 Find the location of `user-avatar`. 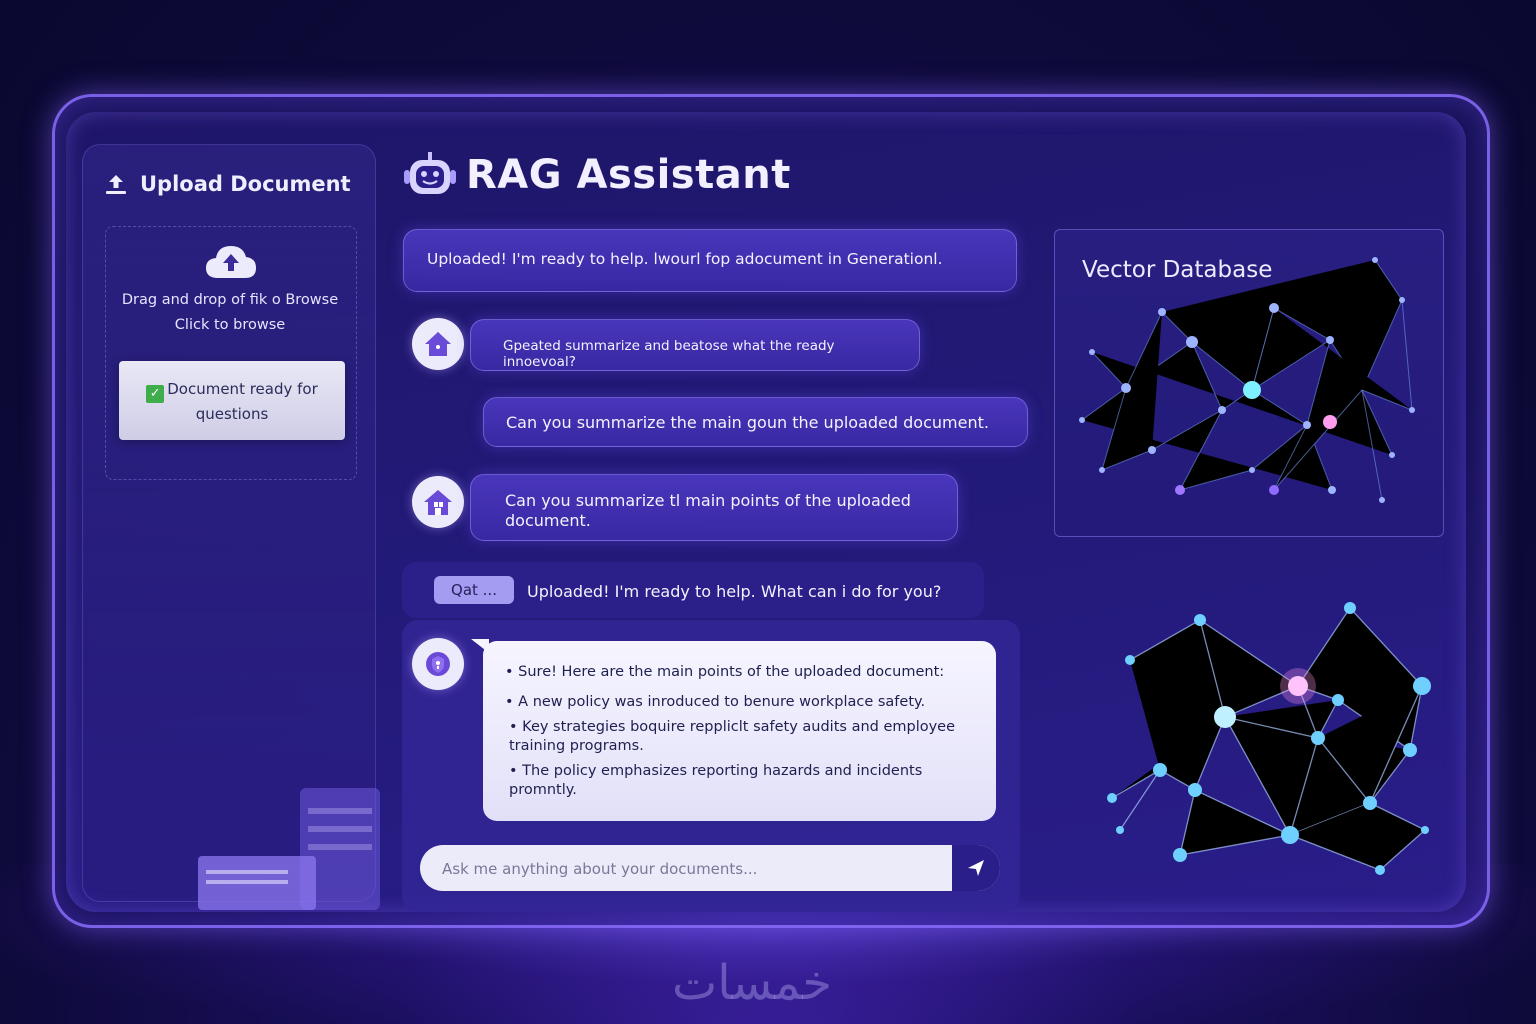

user-avatar is located at coordinates (438, 502).